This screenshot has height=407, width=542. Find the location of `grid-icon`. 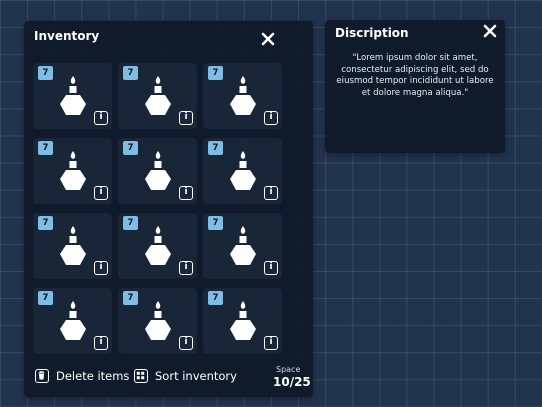

grid-icon is located at coordinates (141, 376).